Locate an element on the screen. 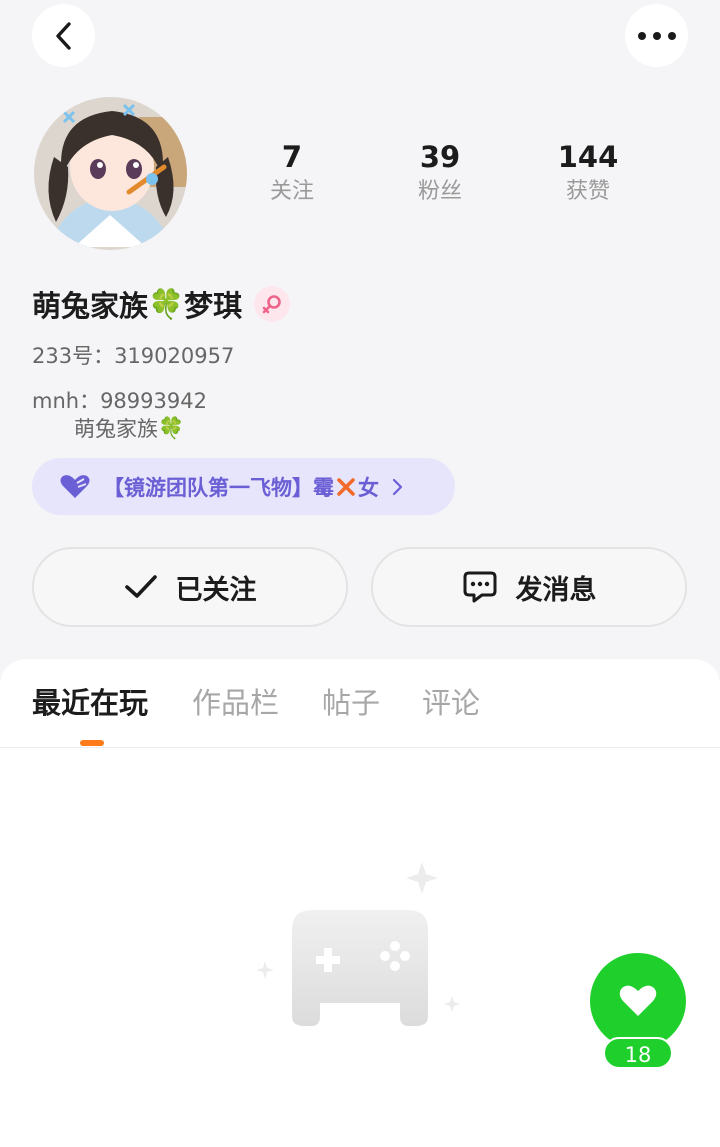 This screenshot has width=720, height=1147. followed-button-label: 已关注 is located at coordinates (216, 590).